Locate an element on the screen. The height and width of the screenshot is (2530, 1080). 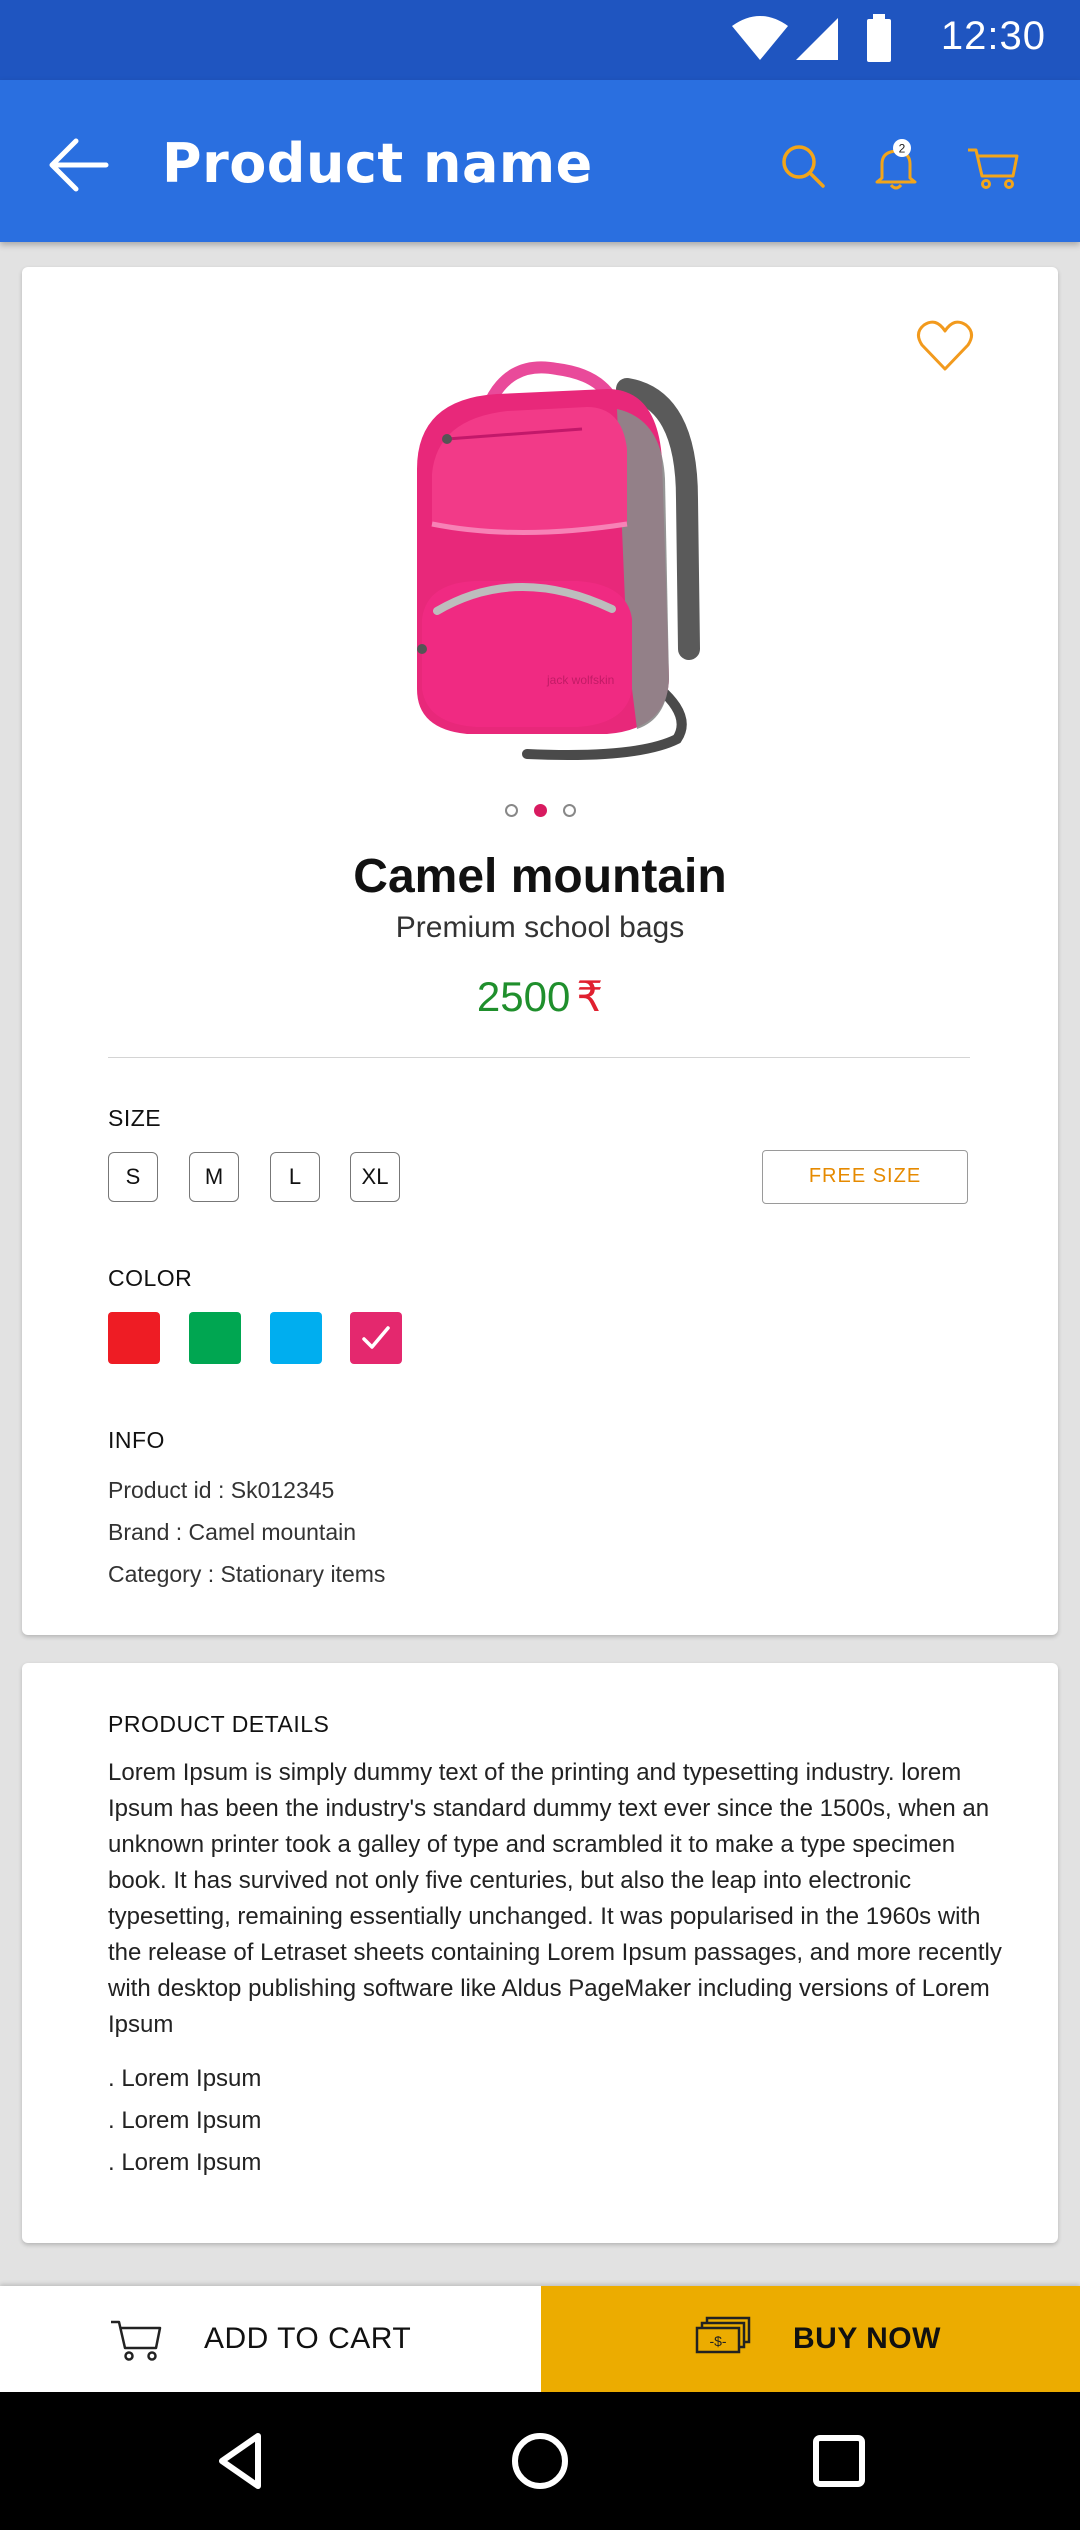
favorite-button is located at coordinates (945, 346).